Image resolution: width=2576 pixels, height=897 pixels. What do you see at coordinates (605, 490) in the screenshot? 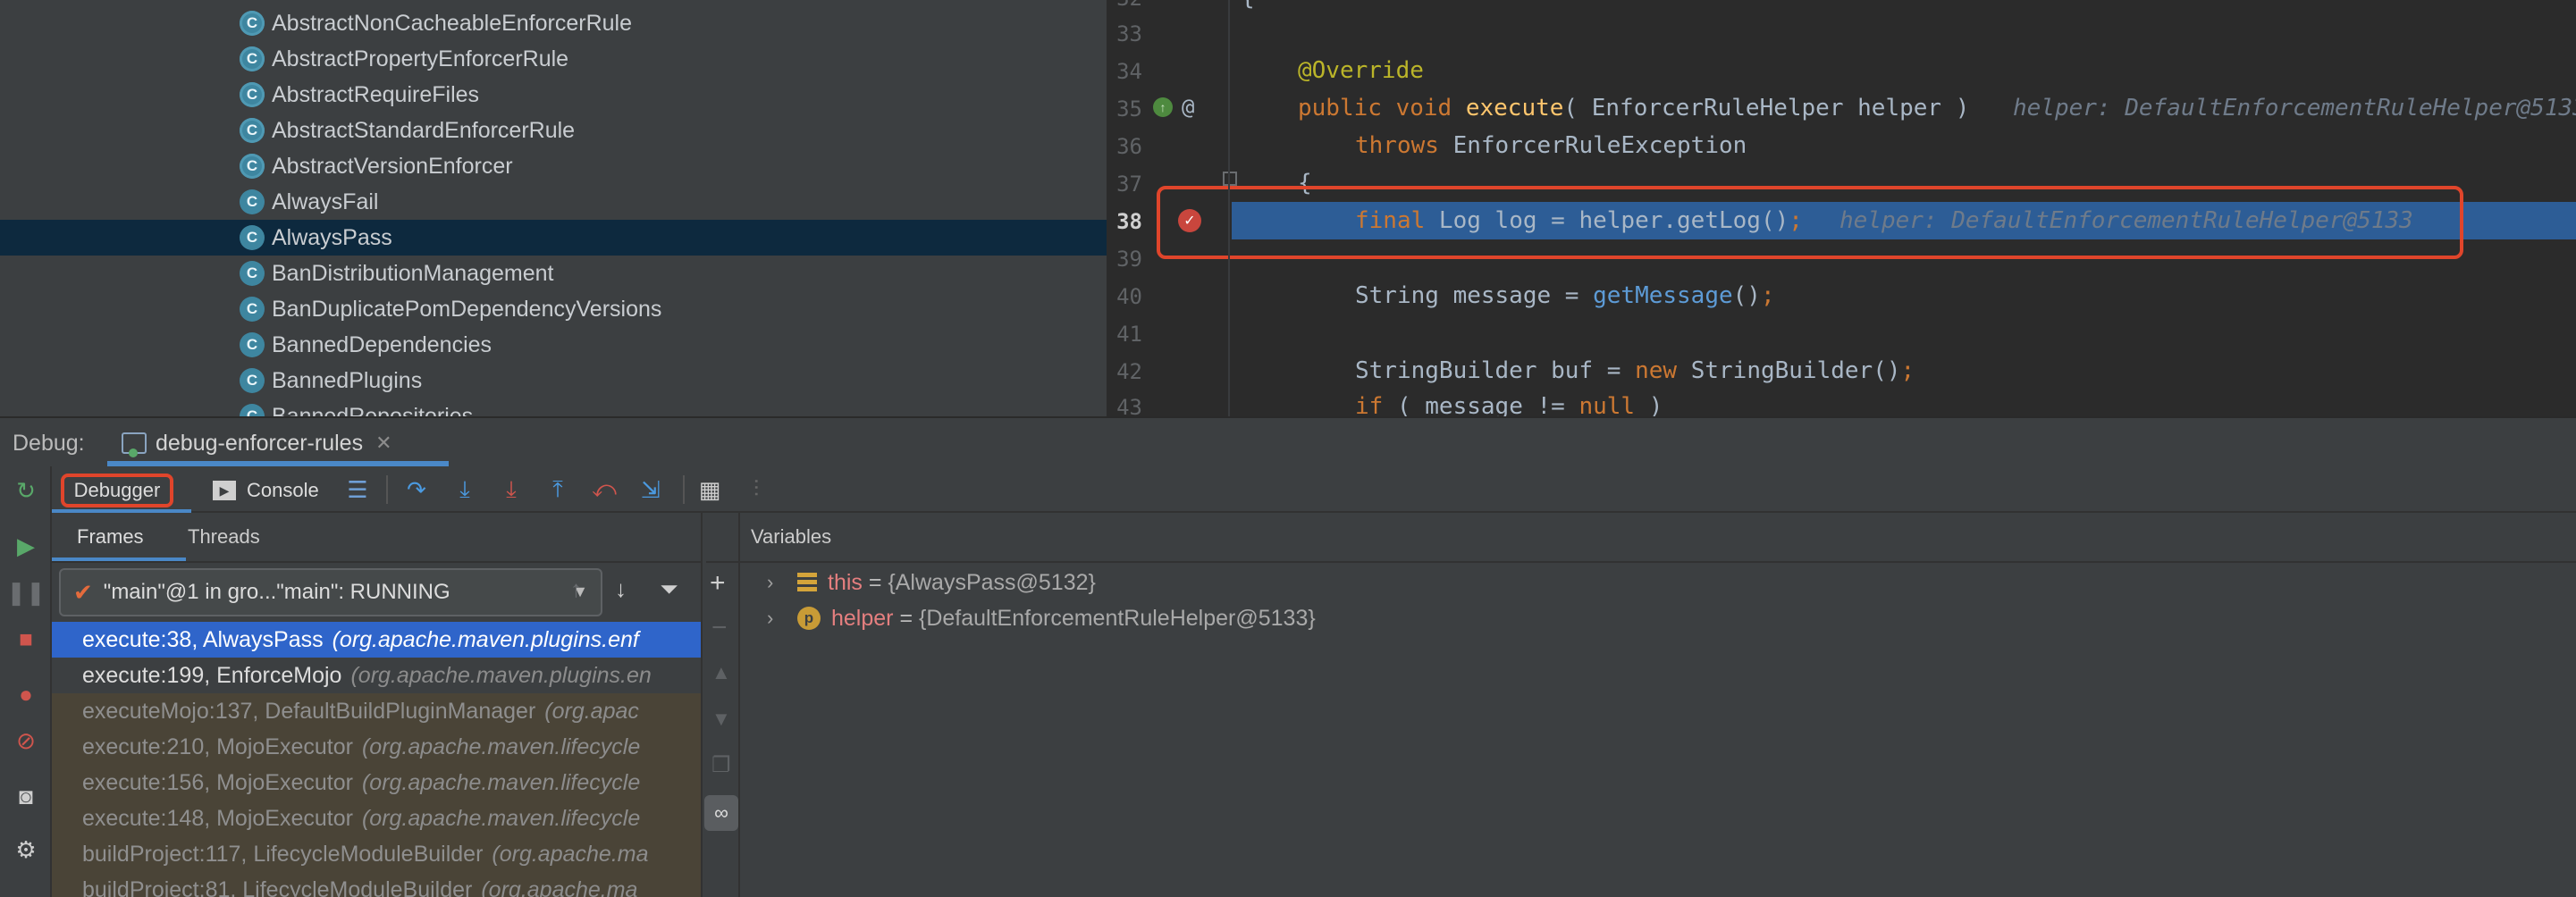
I see `drop-frame-icon: ⤺` at bounding box center [605, 490].